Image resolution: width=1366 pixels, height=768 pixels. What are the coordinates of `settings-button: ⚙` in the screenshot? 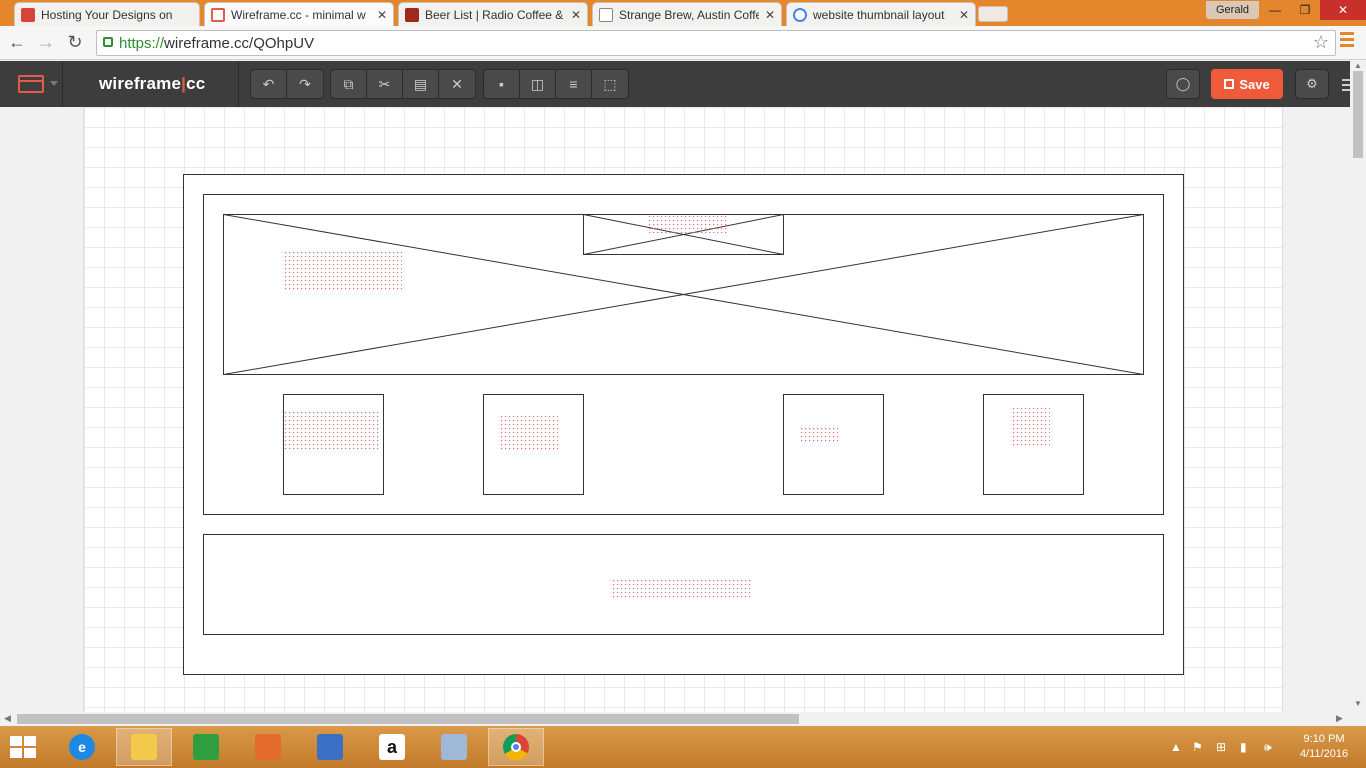 It's located at (1312, 84).